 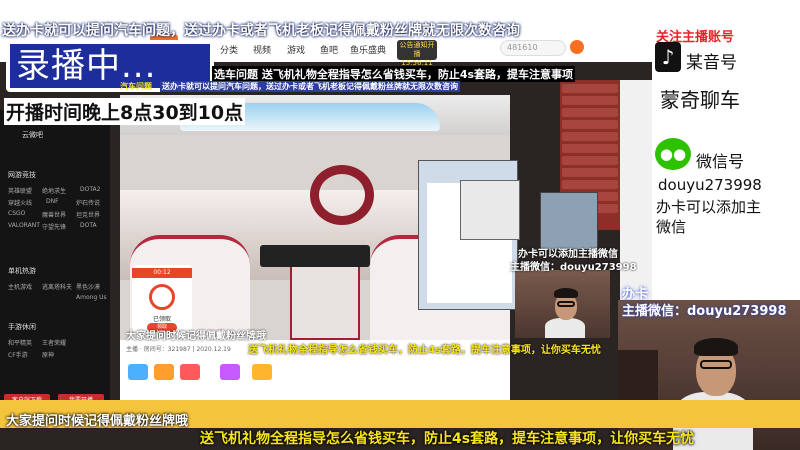 I want to click on sidebar-section-mobile: 手游休闲, so click(x=22, y=327).